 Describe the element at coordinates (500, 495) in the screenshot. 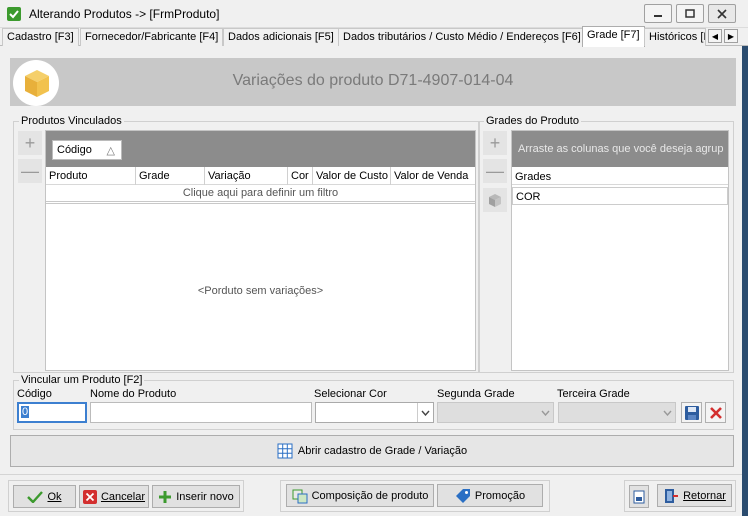

I see `promocao-label: Promoção` at that location.